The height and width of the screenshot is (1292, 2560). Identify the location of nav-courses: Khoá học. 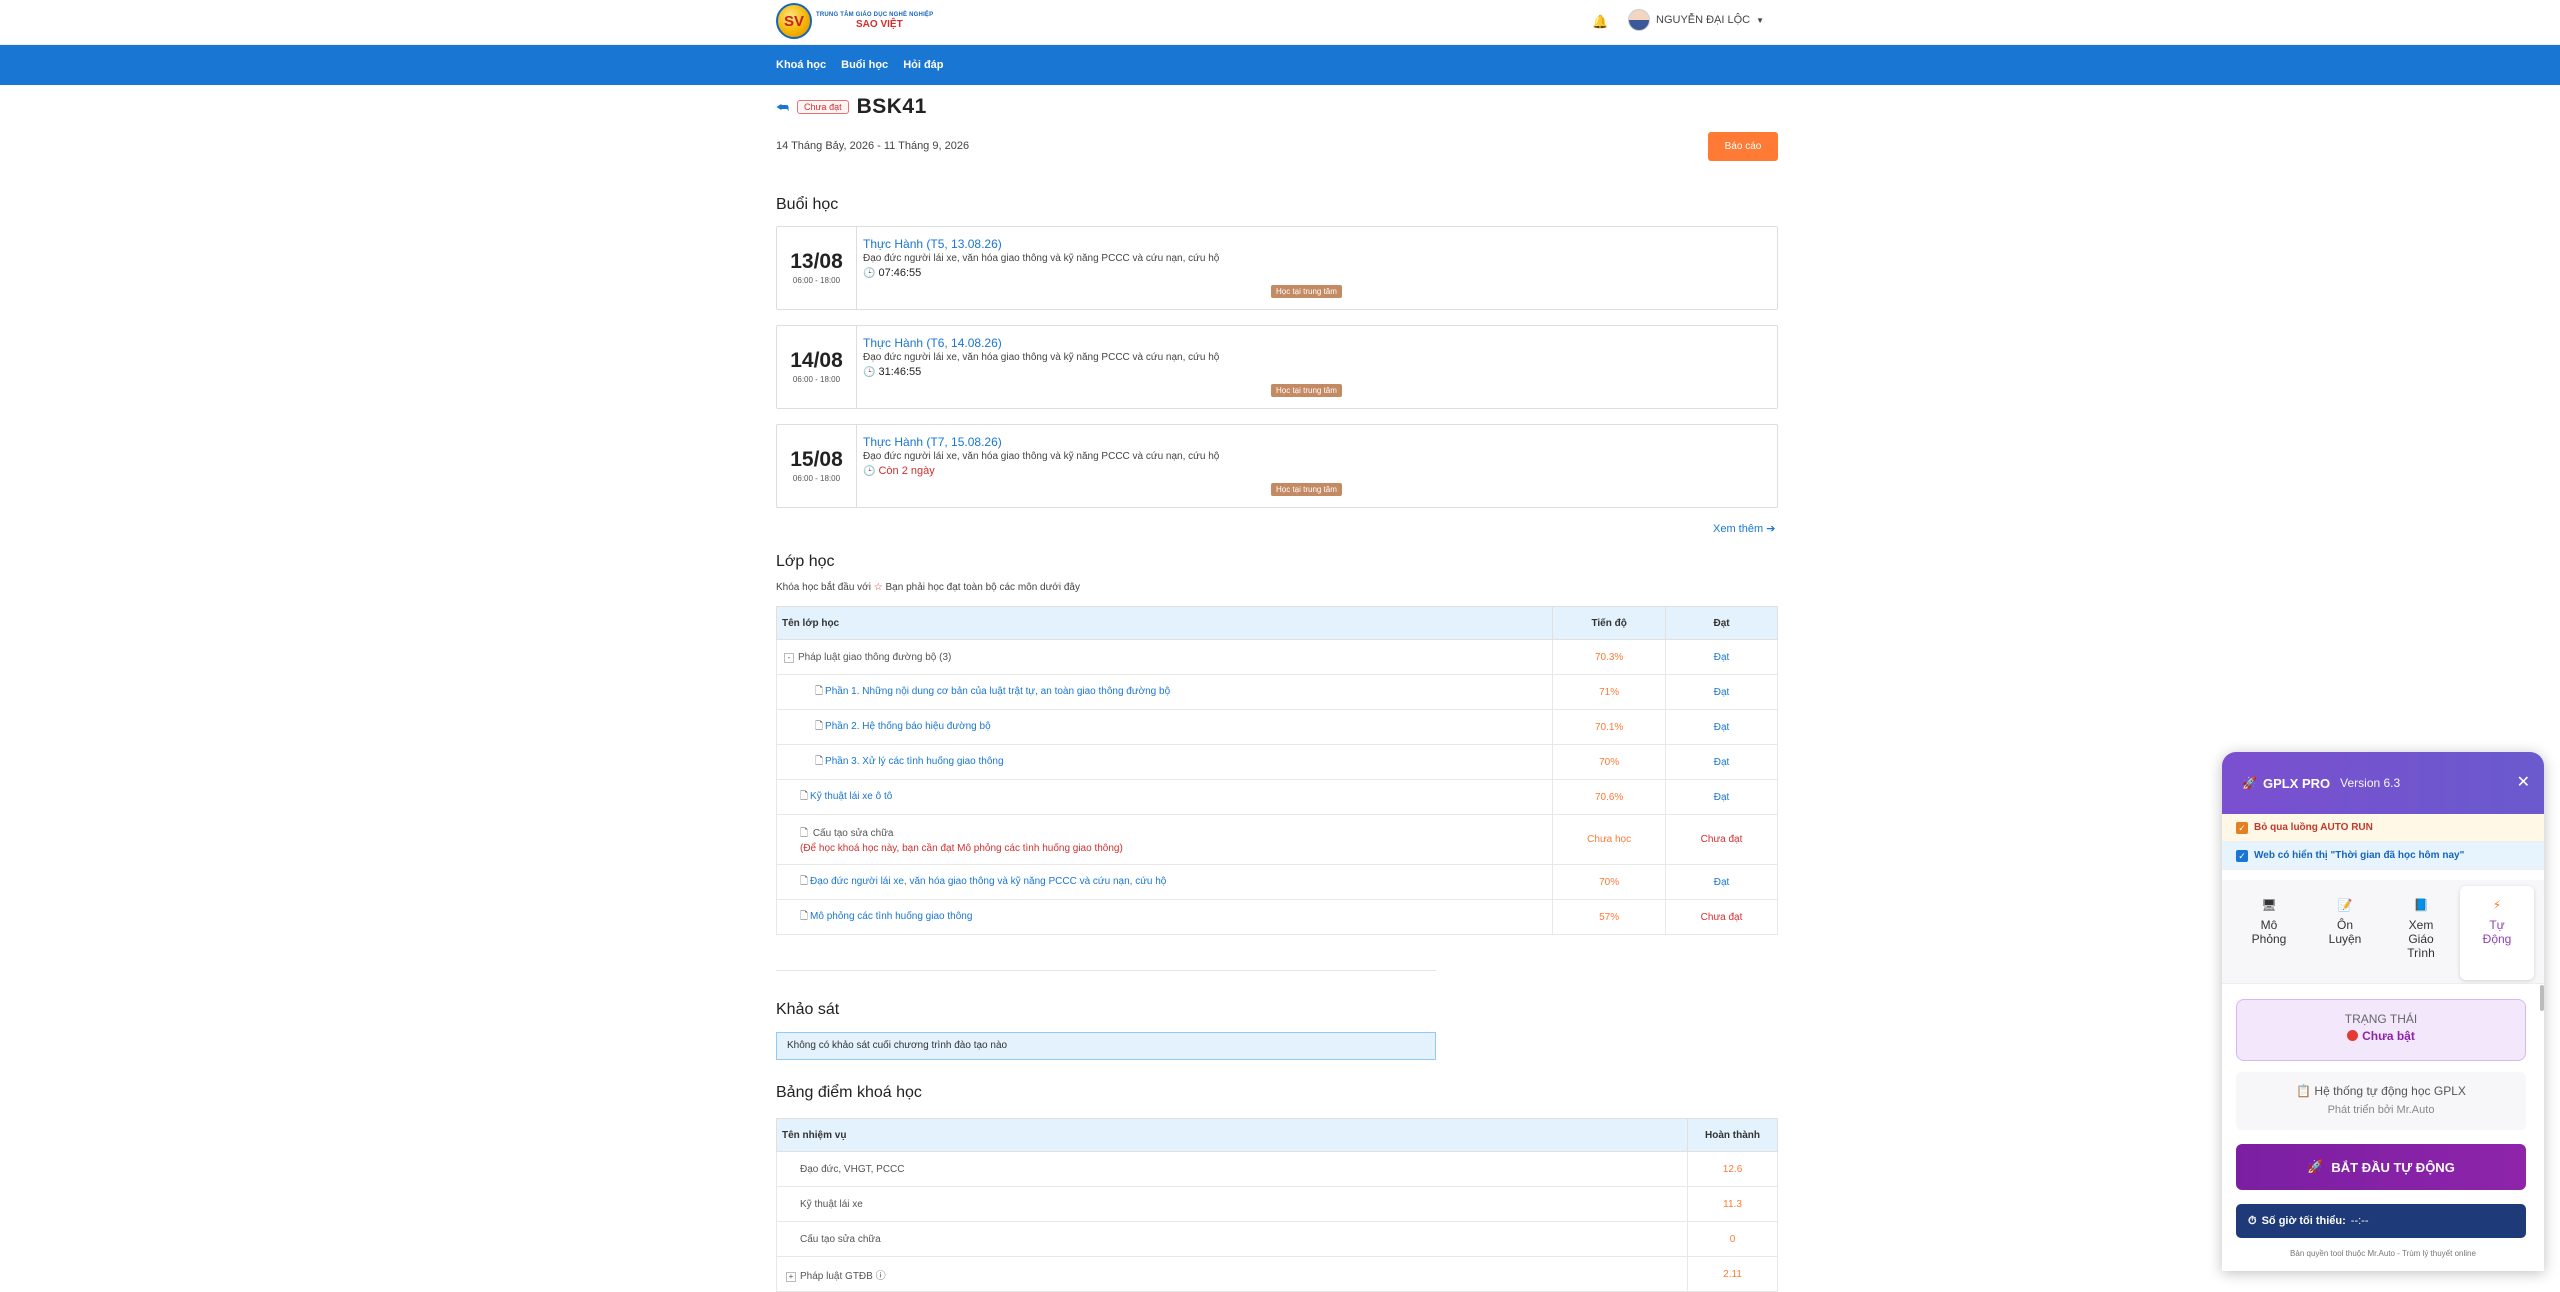
(801, 65).